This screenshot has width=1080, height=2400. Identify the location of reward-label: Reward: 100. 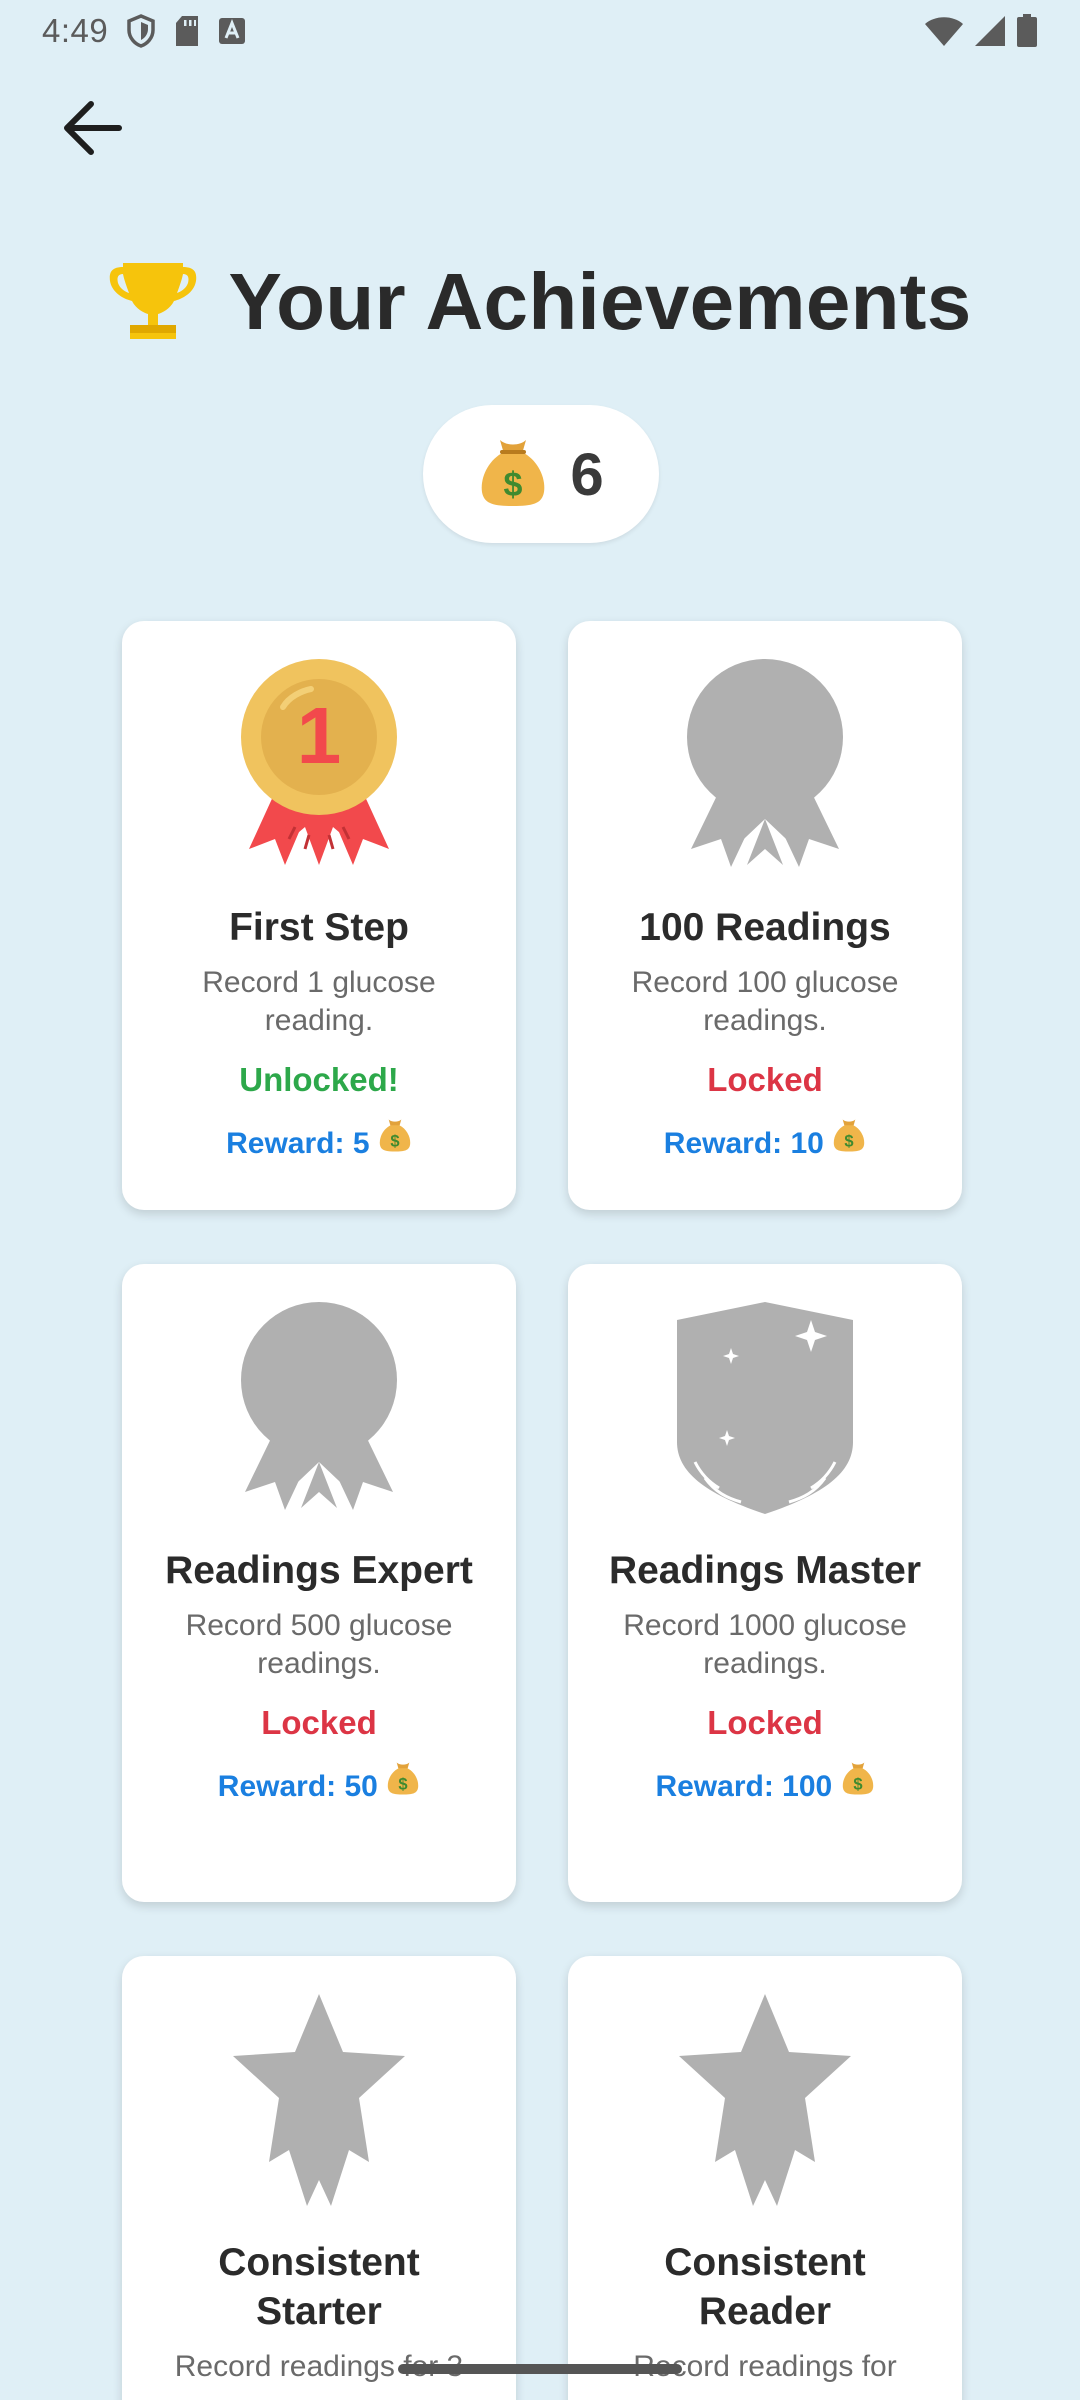
(744, 1786).